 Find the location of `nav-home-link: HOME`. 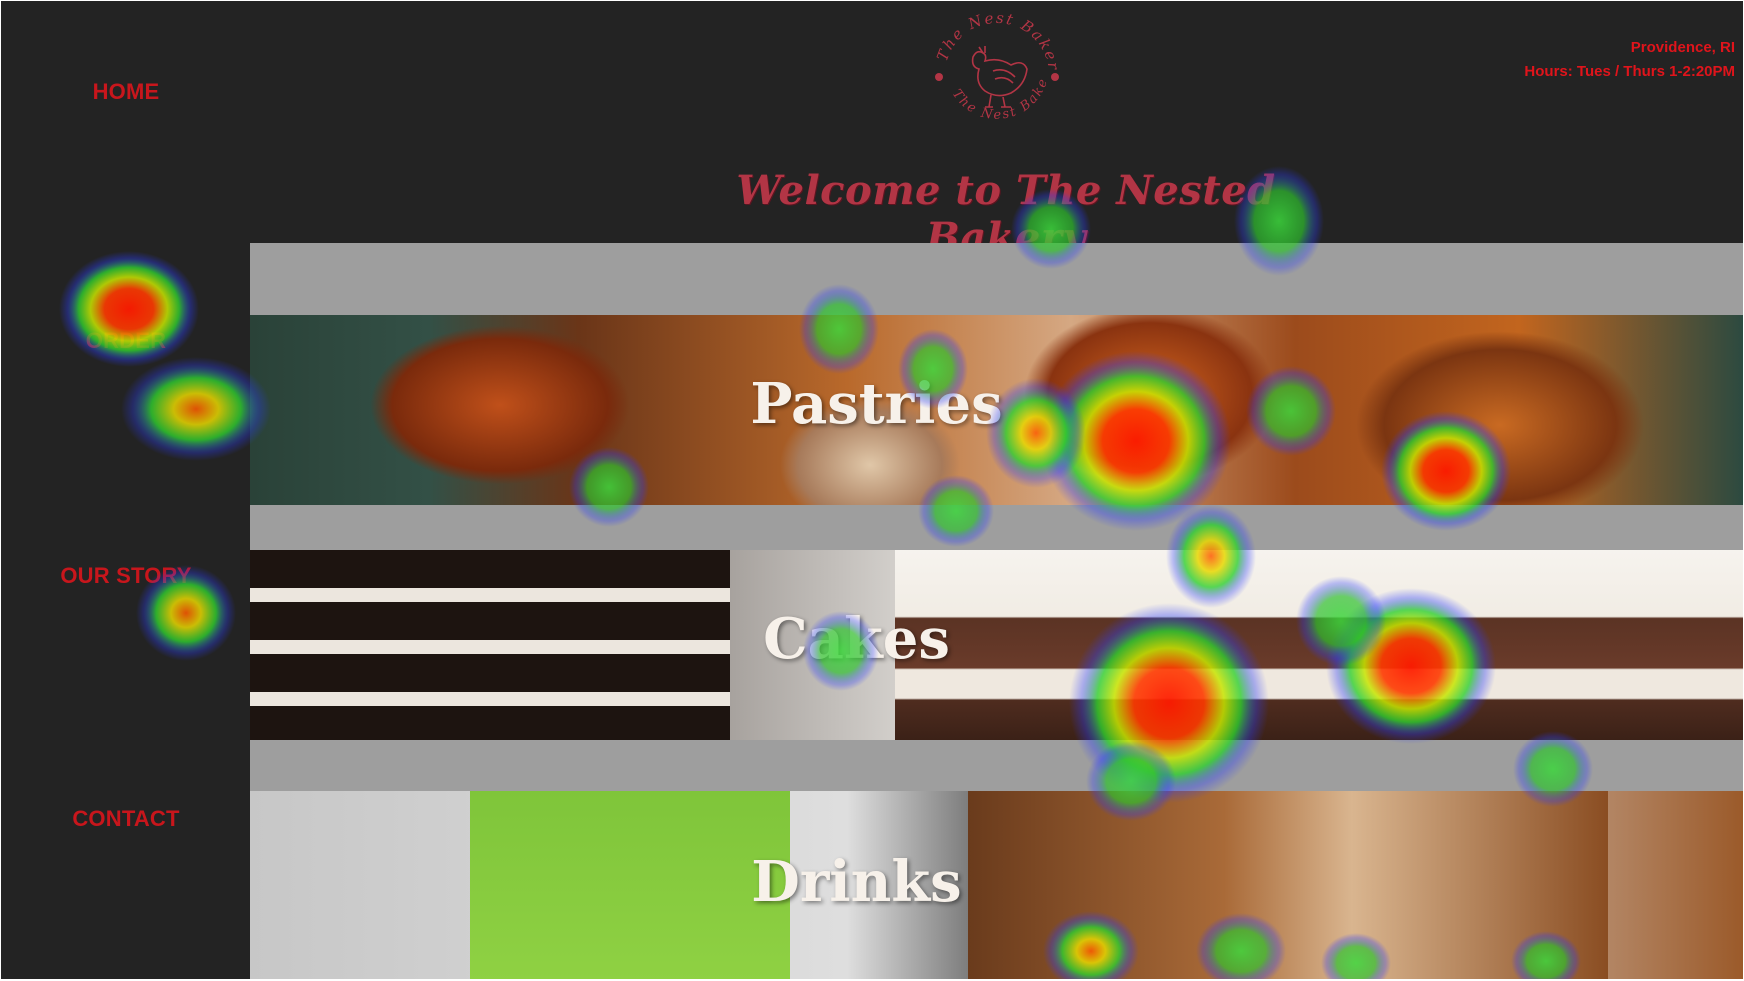

nav-home-link: HOME is located at coordinates (126, 92).